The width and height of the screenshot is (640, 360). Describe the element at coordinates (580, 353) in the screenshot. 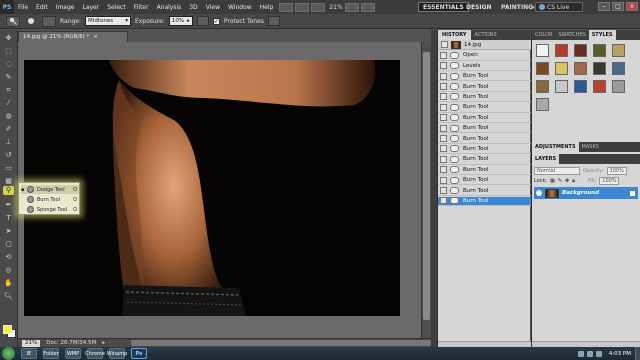

I see `tray-flag-icon` at that location.